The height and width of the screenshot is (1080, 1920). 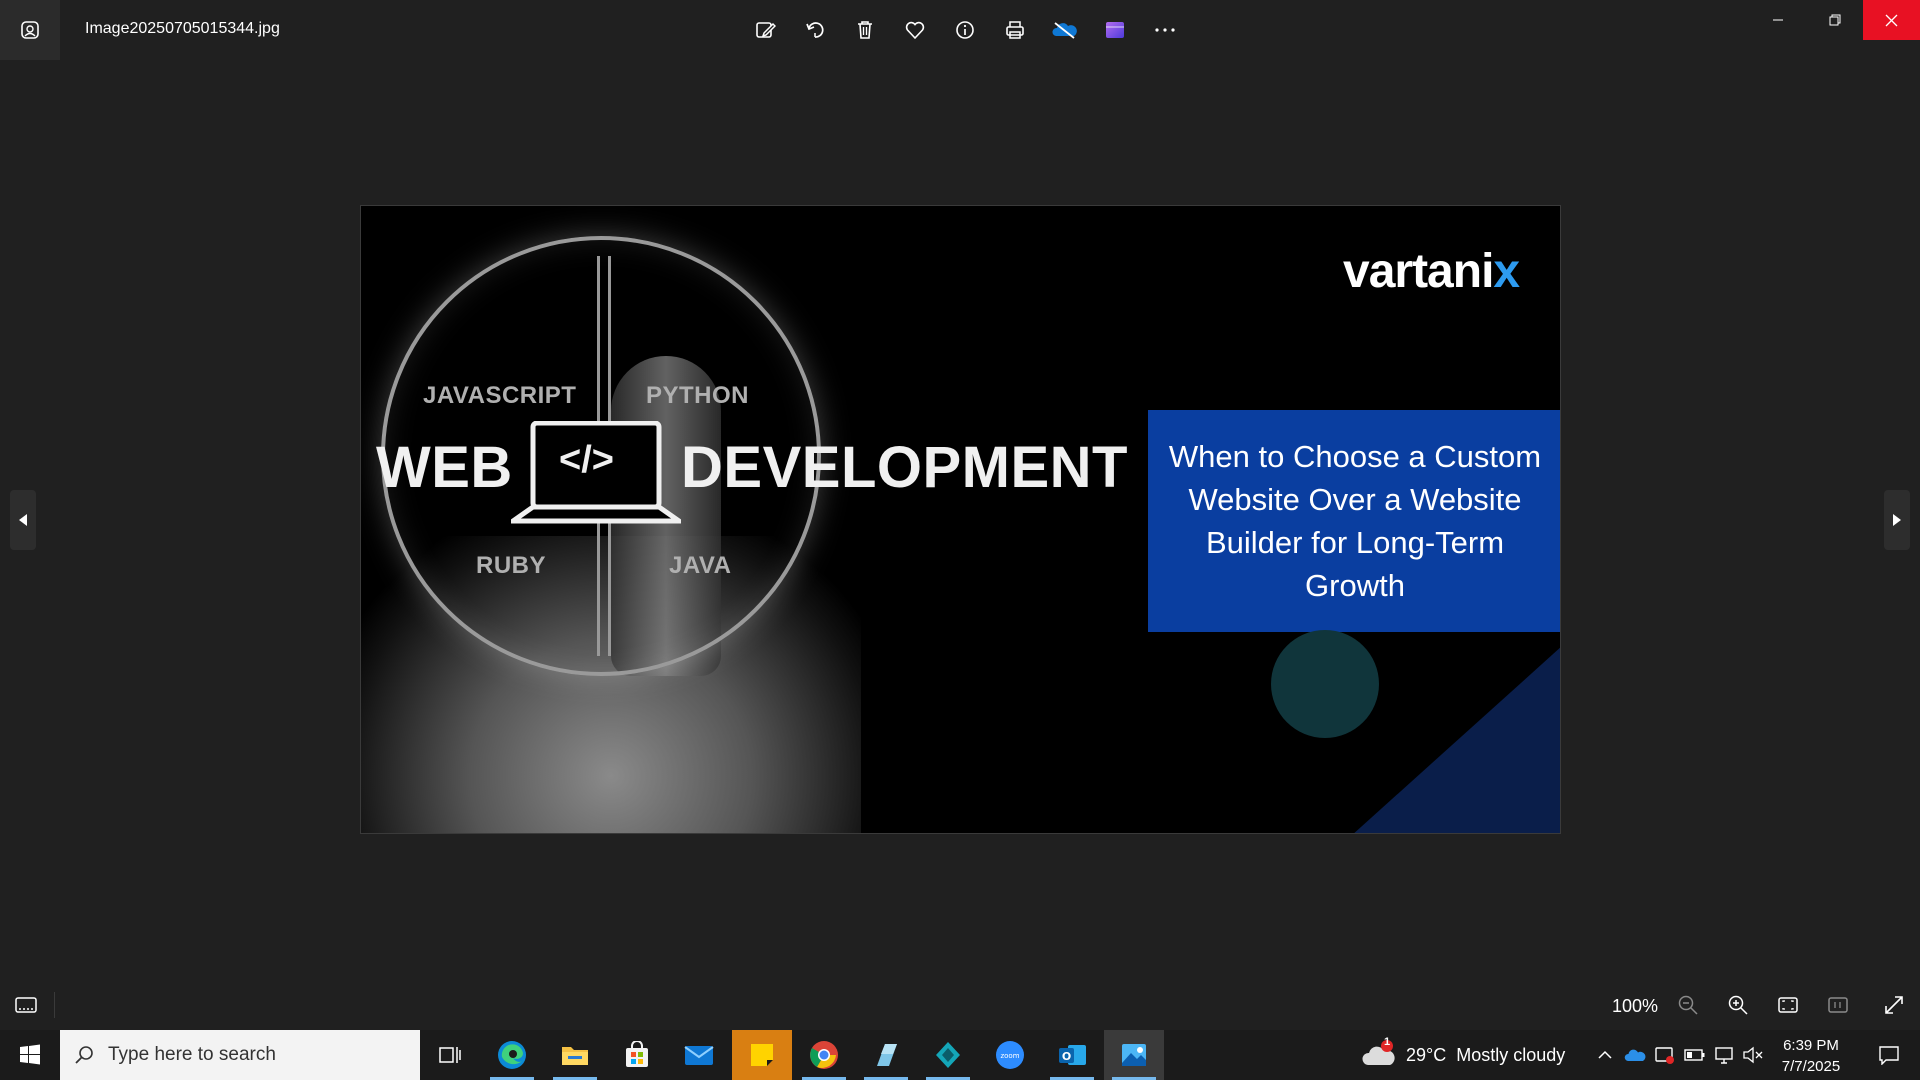 I want to click on taskbar-photos, so click(x=1134, y=1055).